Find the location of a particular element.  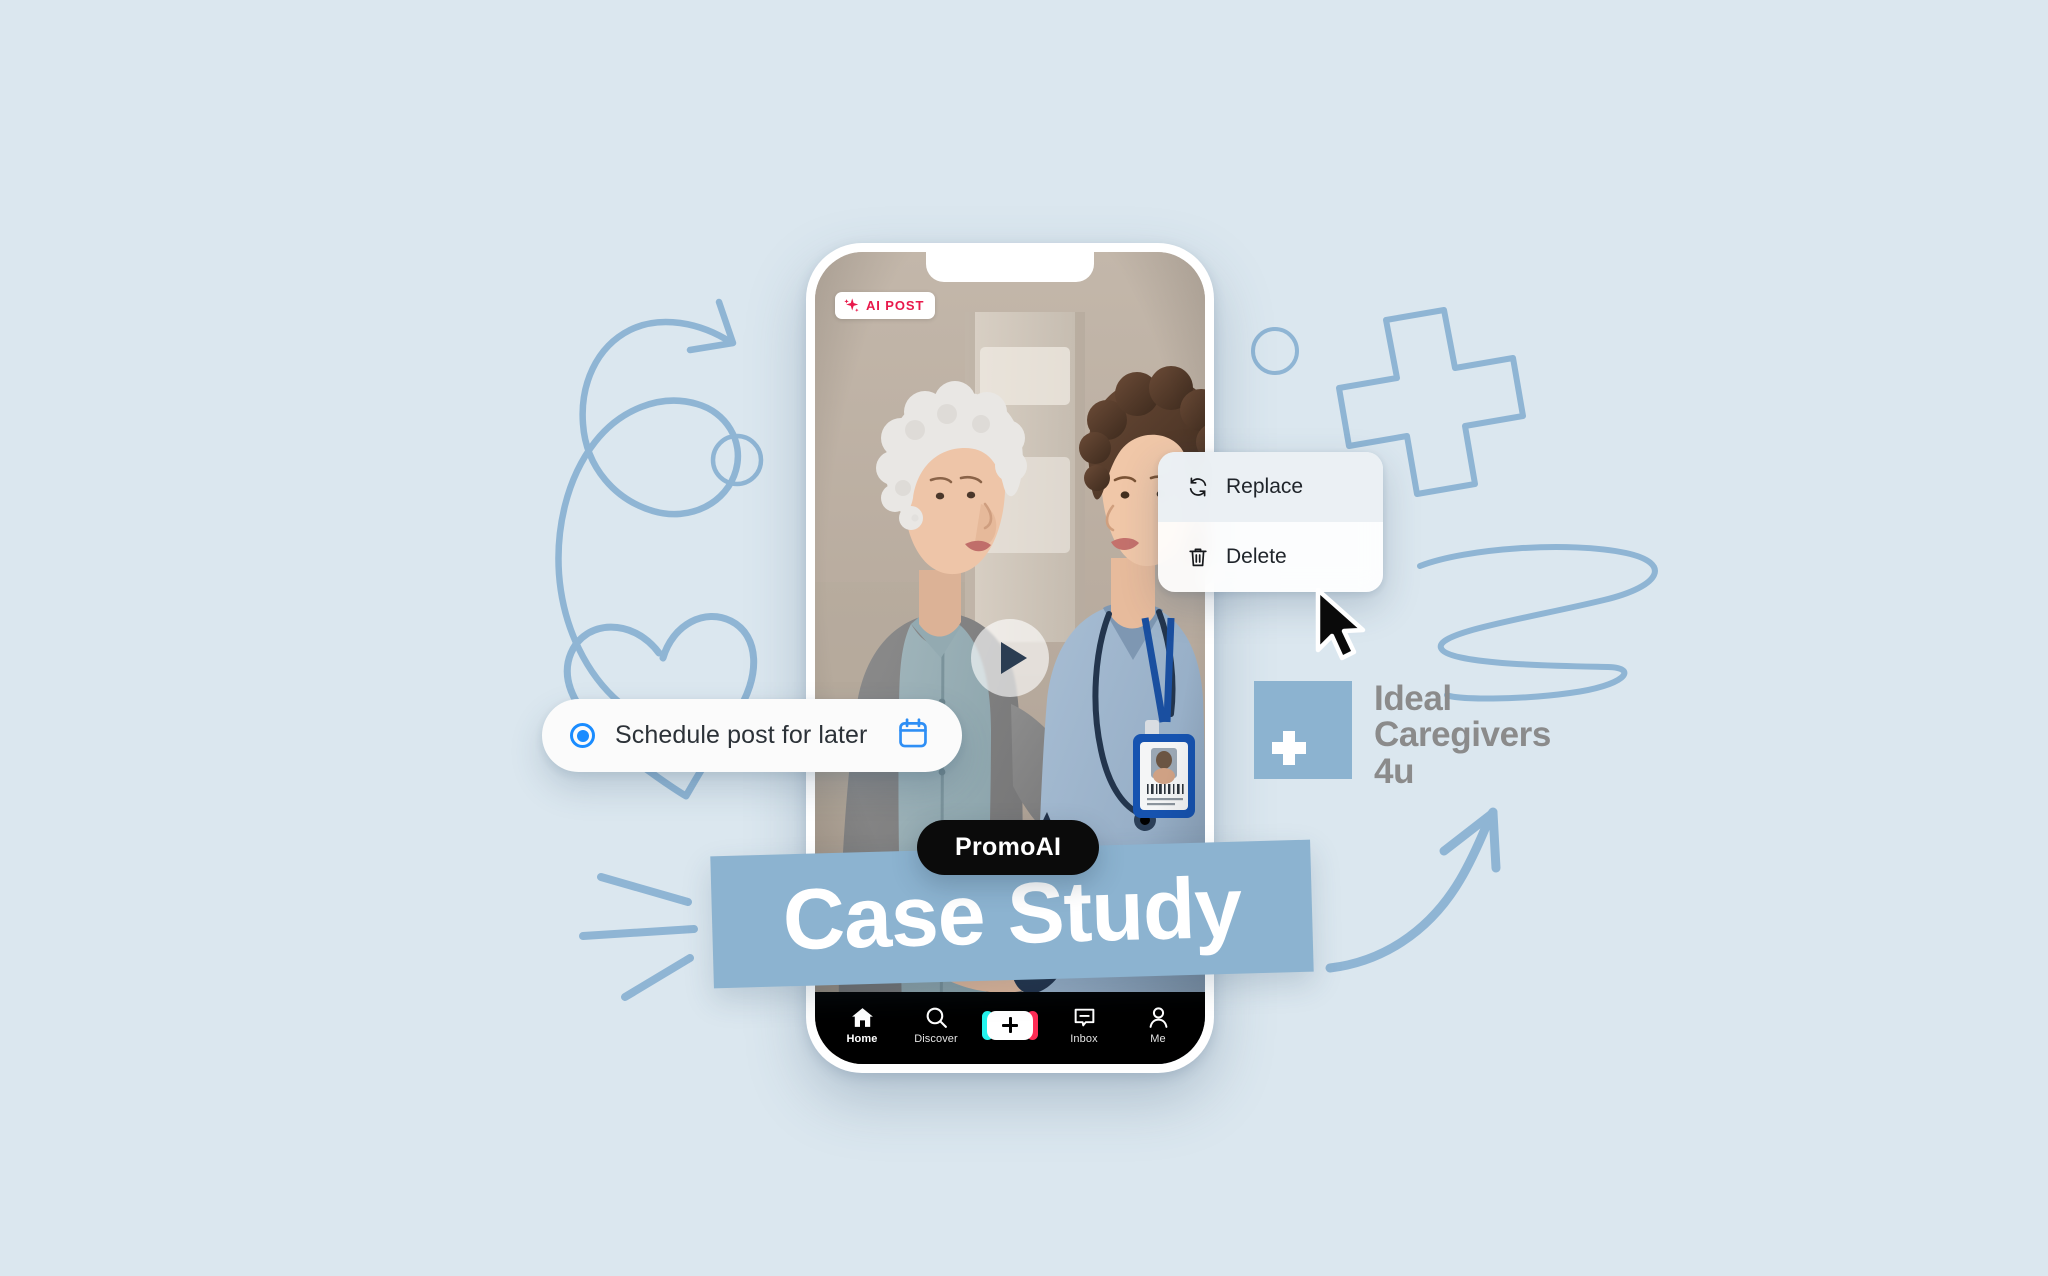

speed-lines-decoration is located at coordinates (638, 937).